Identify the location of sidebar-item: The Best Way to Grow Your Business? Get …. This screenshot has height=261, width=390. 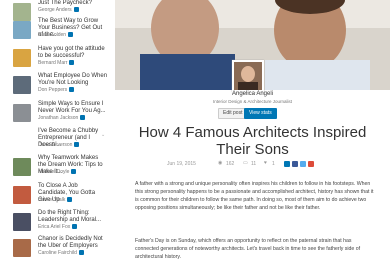
(54, 33).